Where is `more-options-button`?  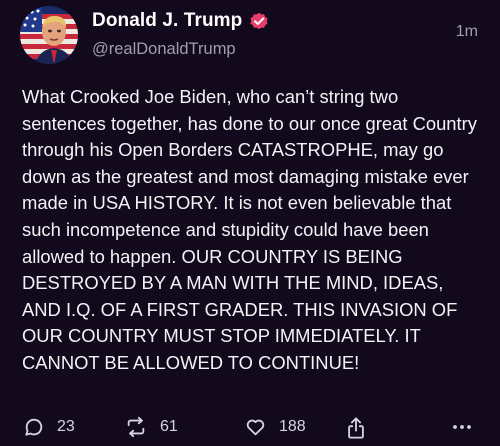
more-options-button is located at coordinates (462, 427).